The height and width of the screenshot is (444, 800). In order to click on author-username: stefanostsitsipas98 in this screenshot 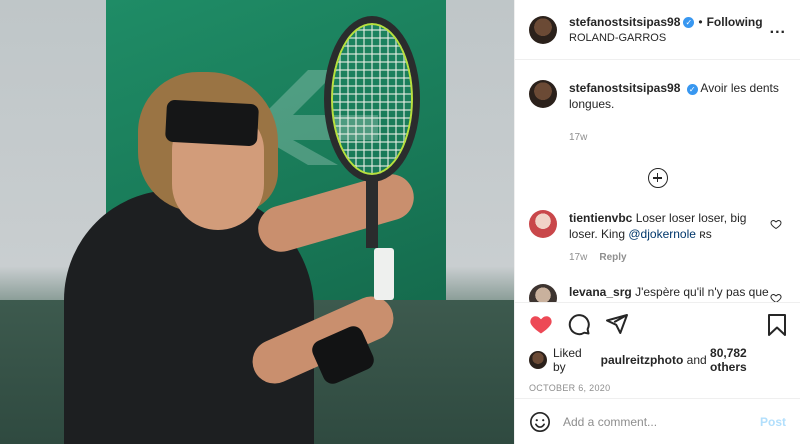, I will do `click(624, 22)`.